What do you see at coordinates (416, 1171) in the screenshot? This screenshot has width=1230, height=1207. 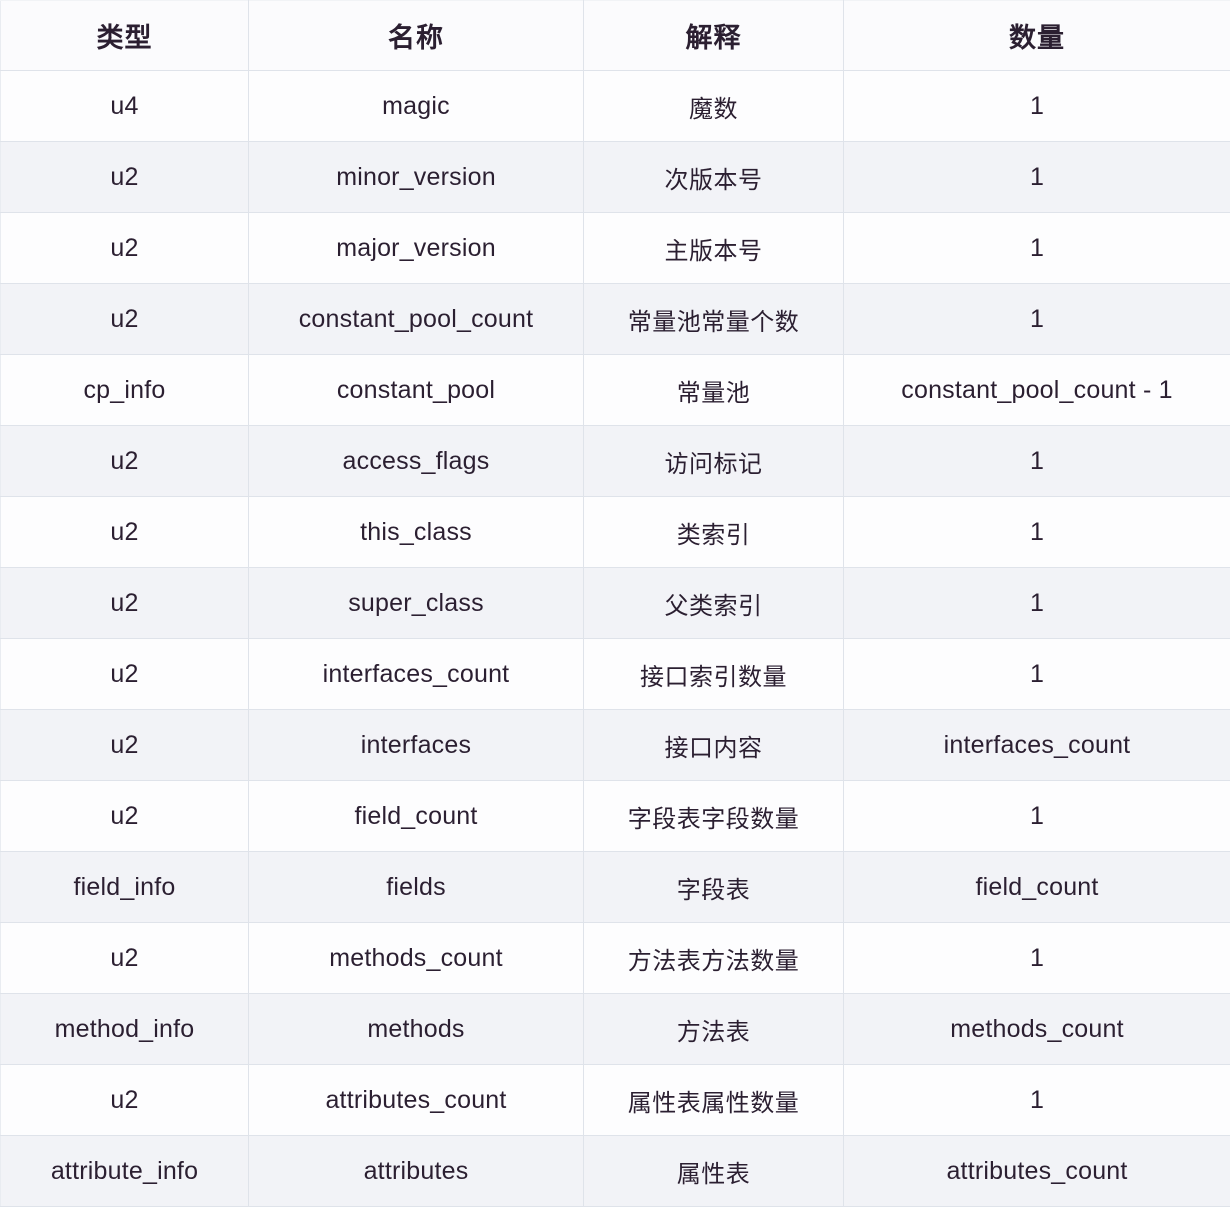 I see `cell-name: attributes` at bounding box center [416, 1171].